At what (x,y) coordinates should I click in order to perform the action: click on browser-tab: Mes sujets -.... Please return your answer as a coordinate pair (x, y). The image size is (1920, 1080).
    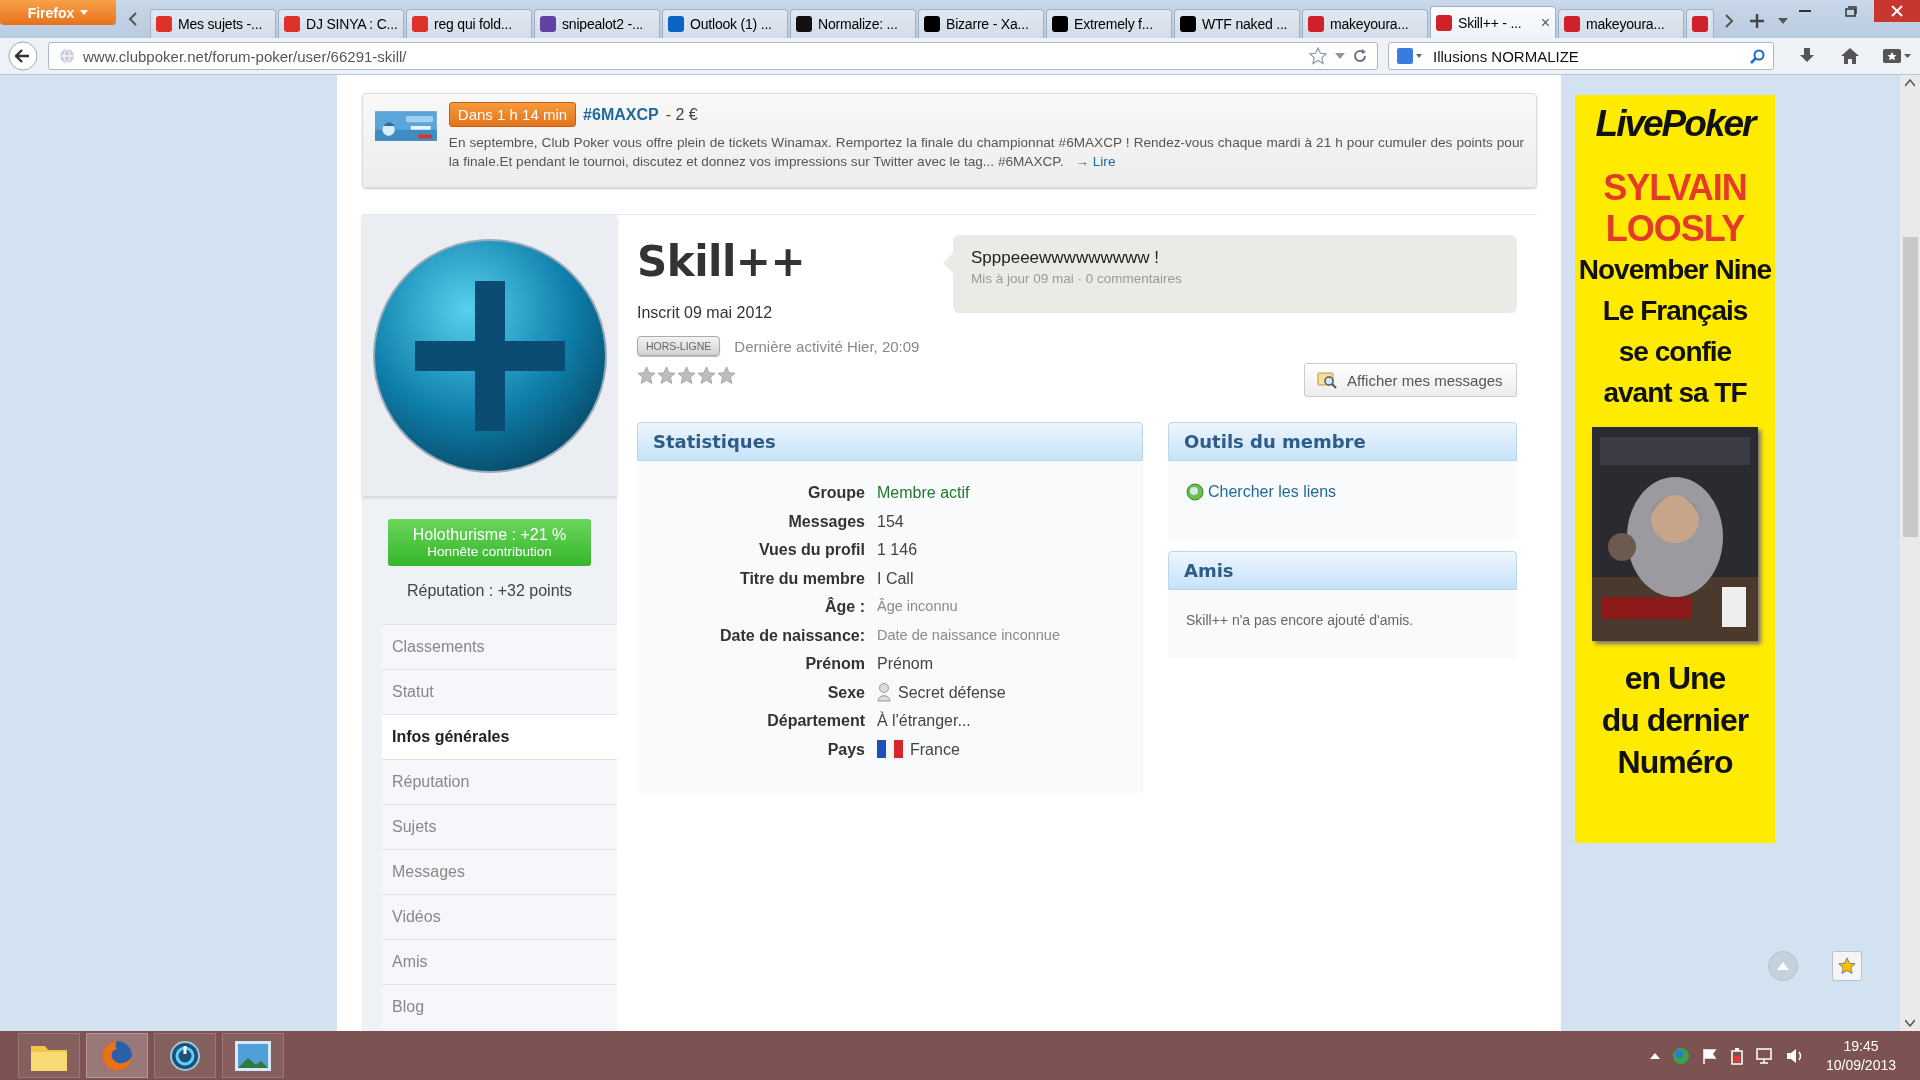
    Looking at the image, I should click on (213, 23).